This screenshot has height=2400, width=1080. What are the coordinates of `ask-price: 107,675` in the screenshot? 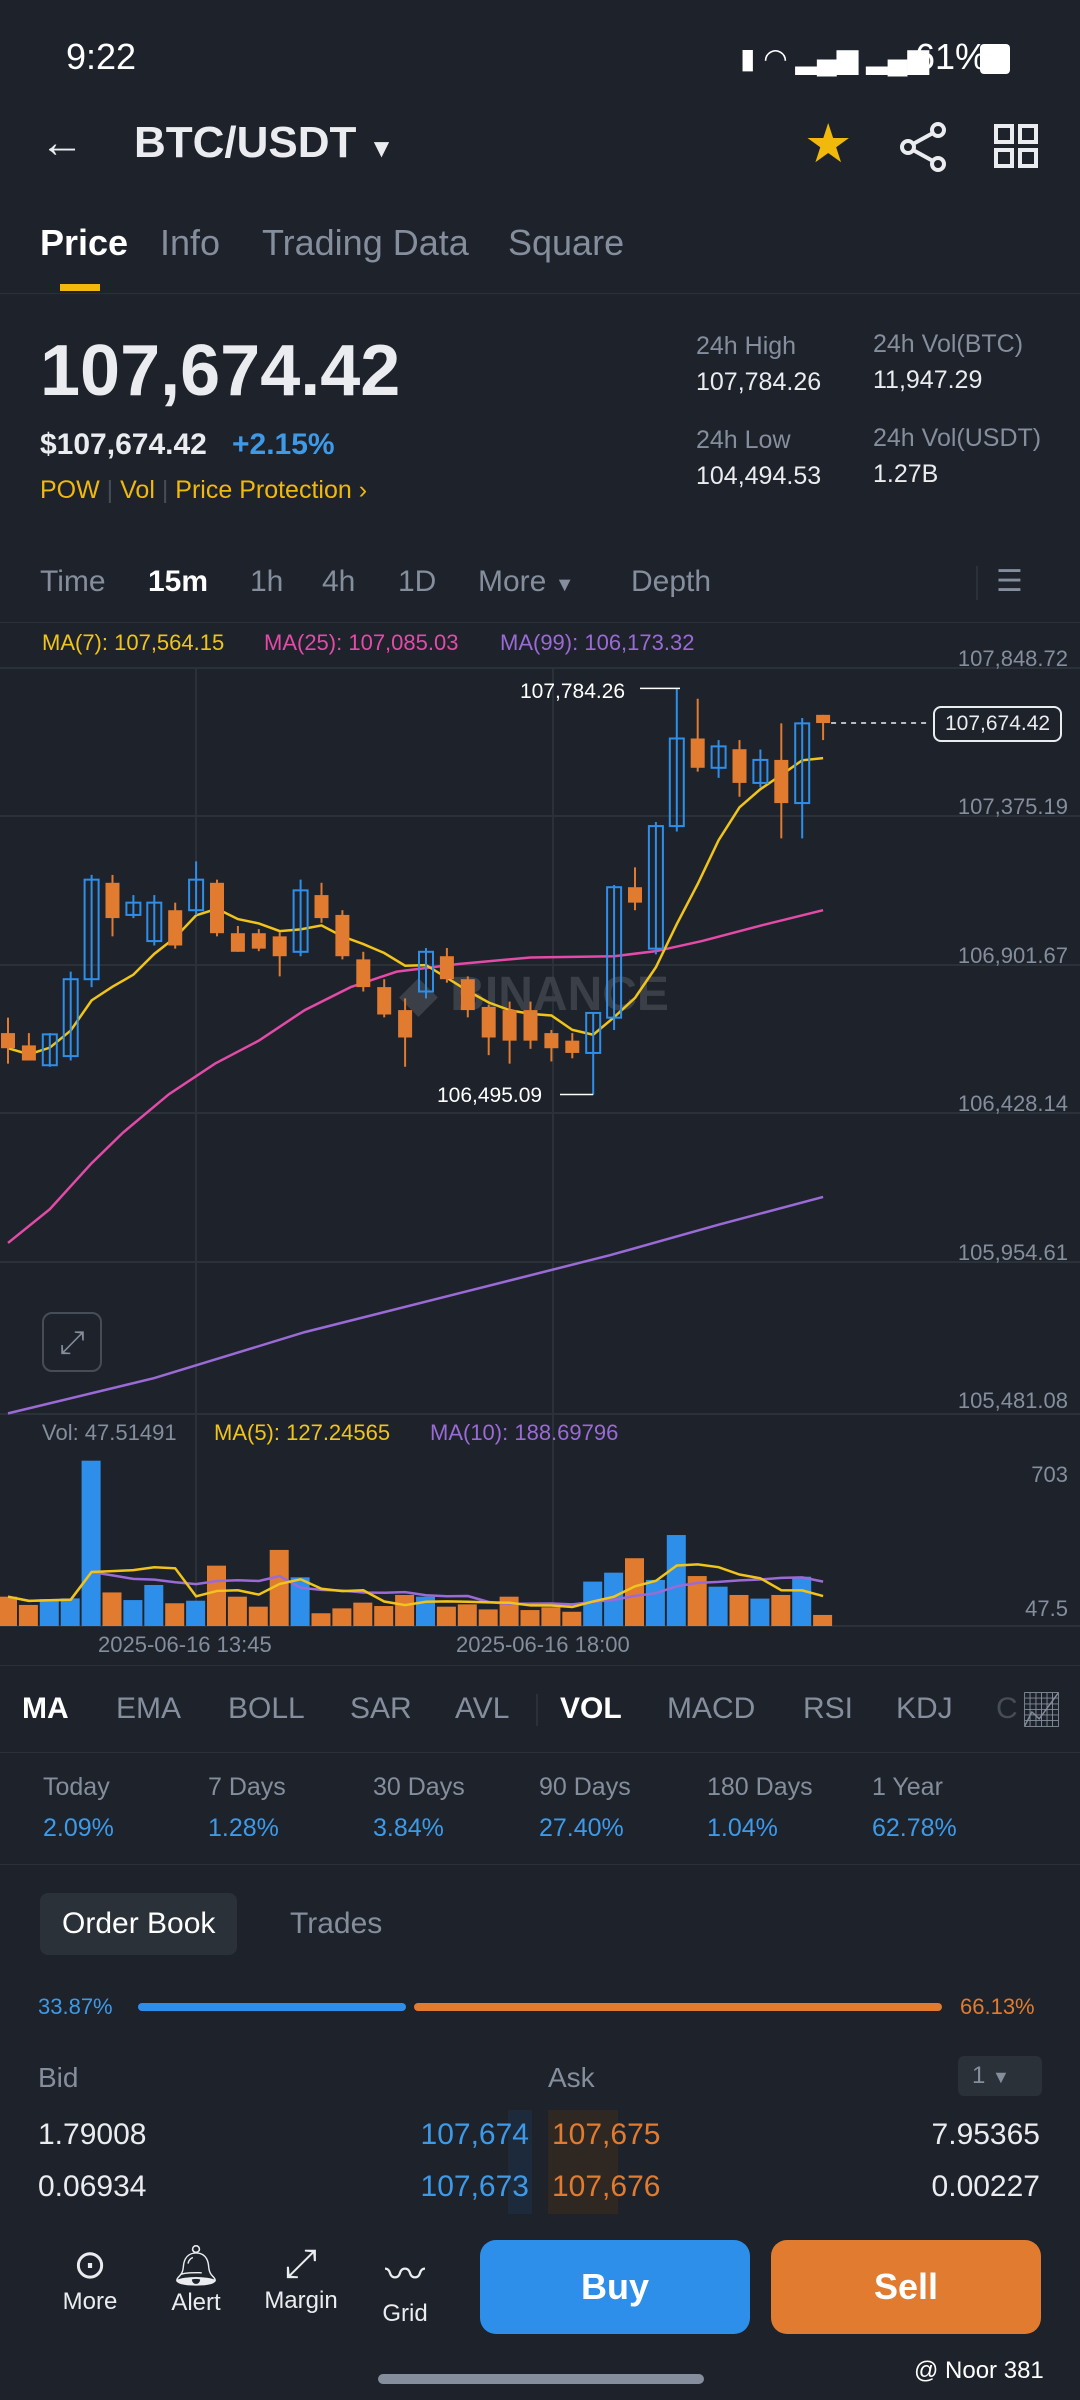 It's located at (606, 2135).